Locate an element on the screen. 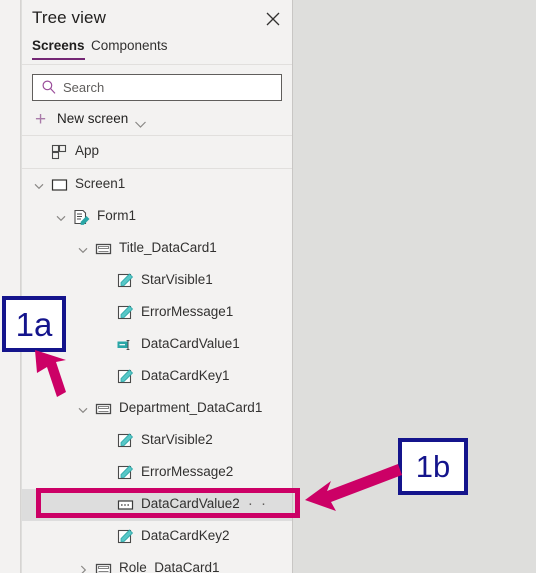 The height and width of the screenshot is (573, 536). tree-item-starvisible1: StarVisible1 is located at coordinates (157, 281).